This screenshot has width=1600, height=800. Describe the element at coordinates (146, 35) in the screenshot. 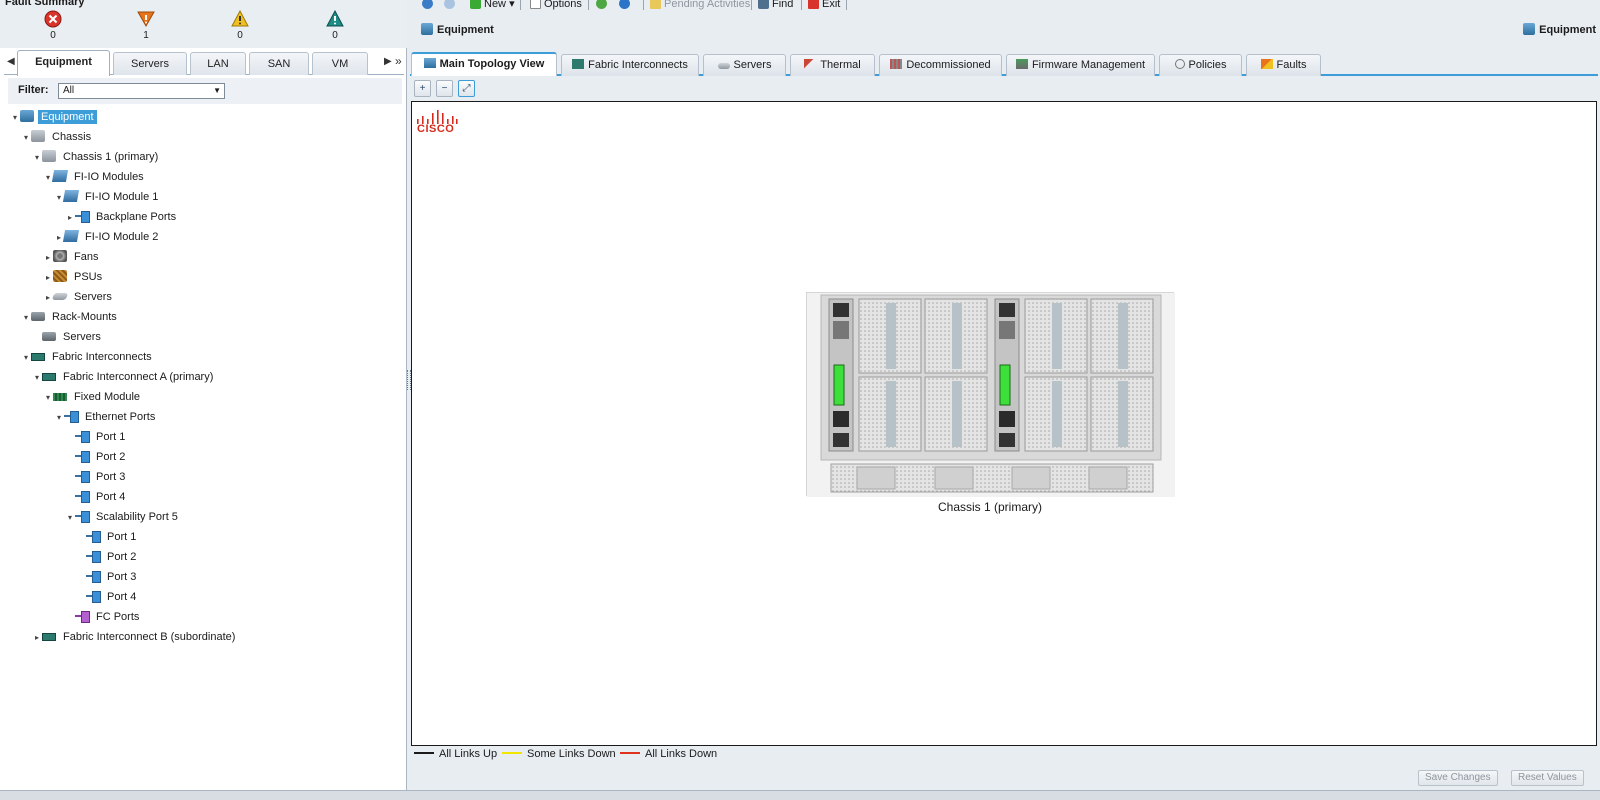

I see `major-count: 1` at that location.